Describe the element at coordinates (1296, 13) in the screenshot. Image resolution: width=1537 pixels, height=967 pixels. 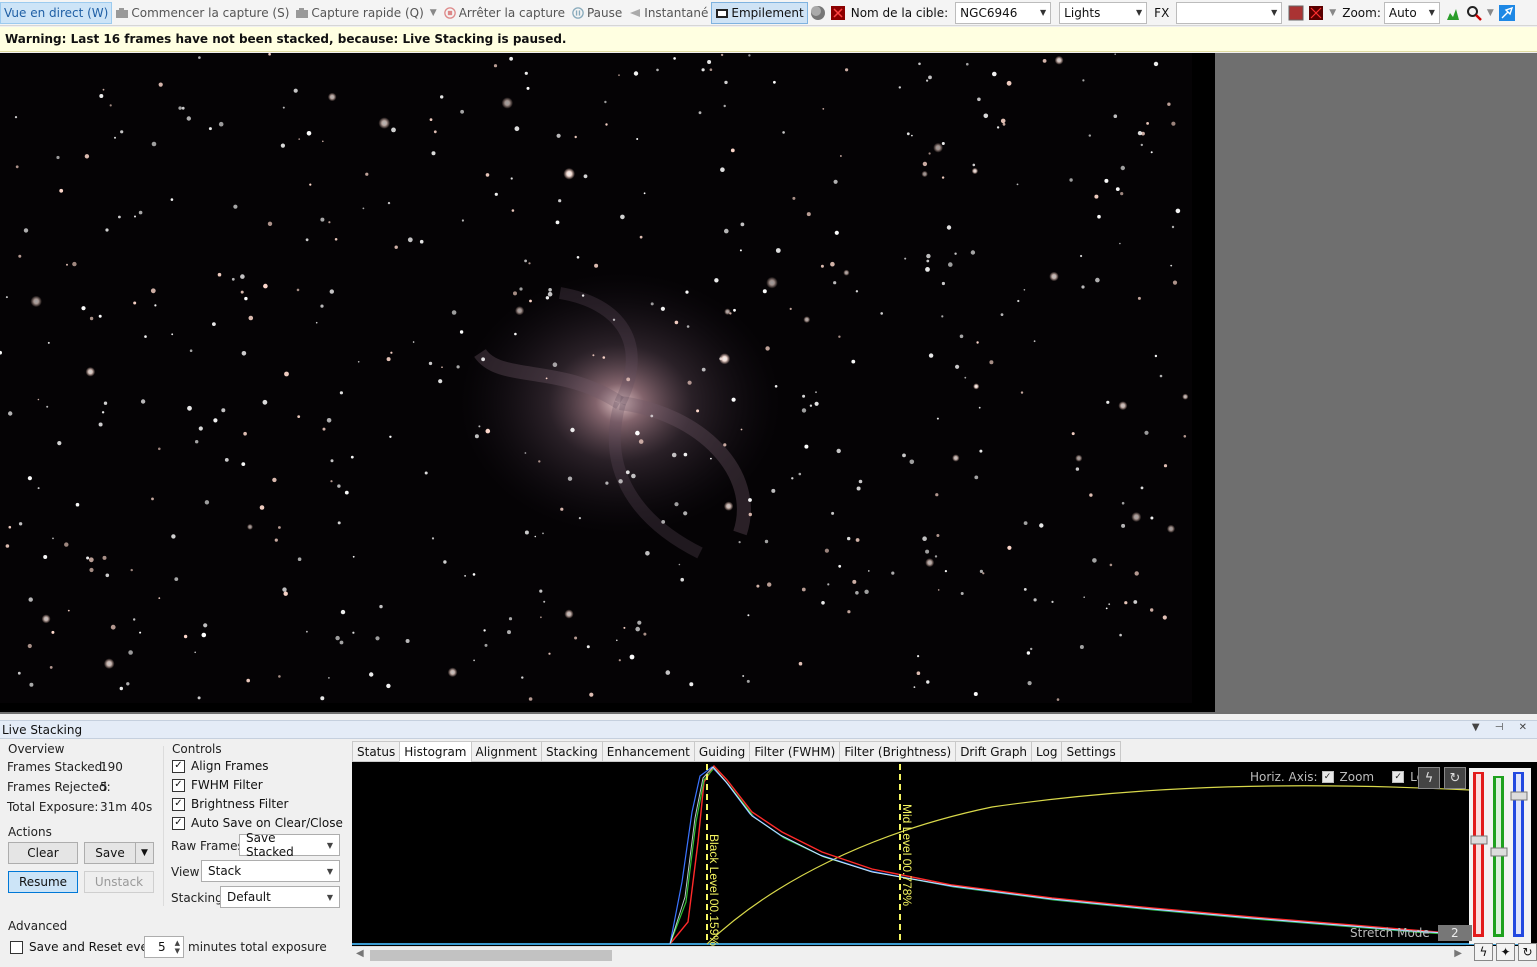
I see `record-icon` at that location.